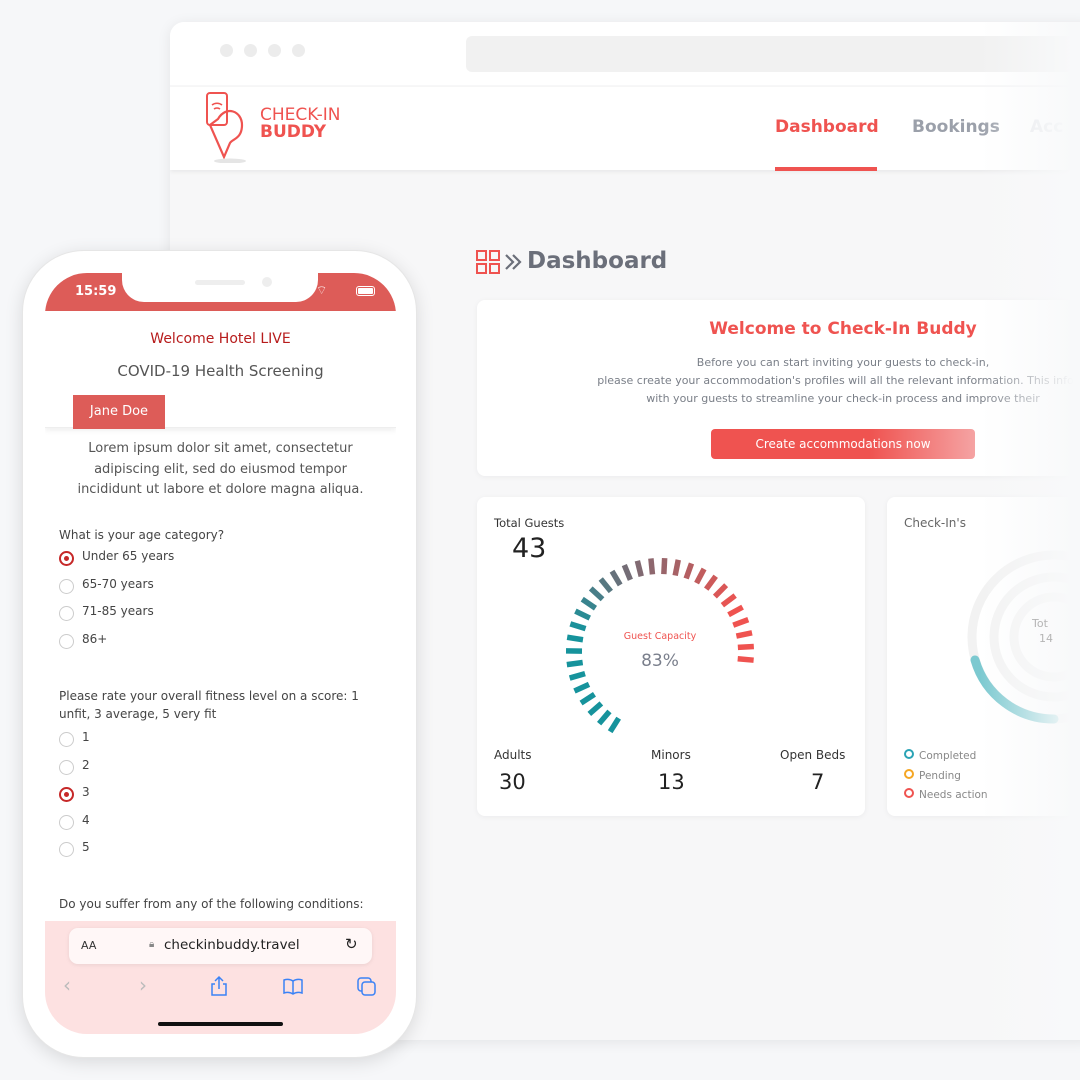  Describe the element at coordinates (843, 444) in the screenshot. I see `create-accommodations-button: Create accommodations now` at that location.